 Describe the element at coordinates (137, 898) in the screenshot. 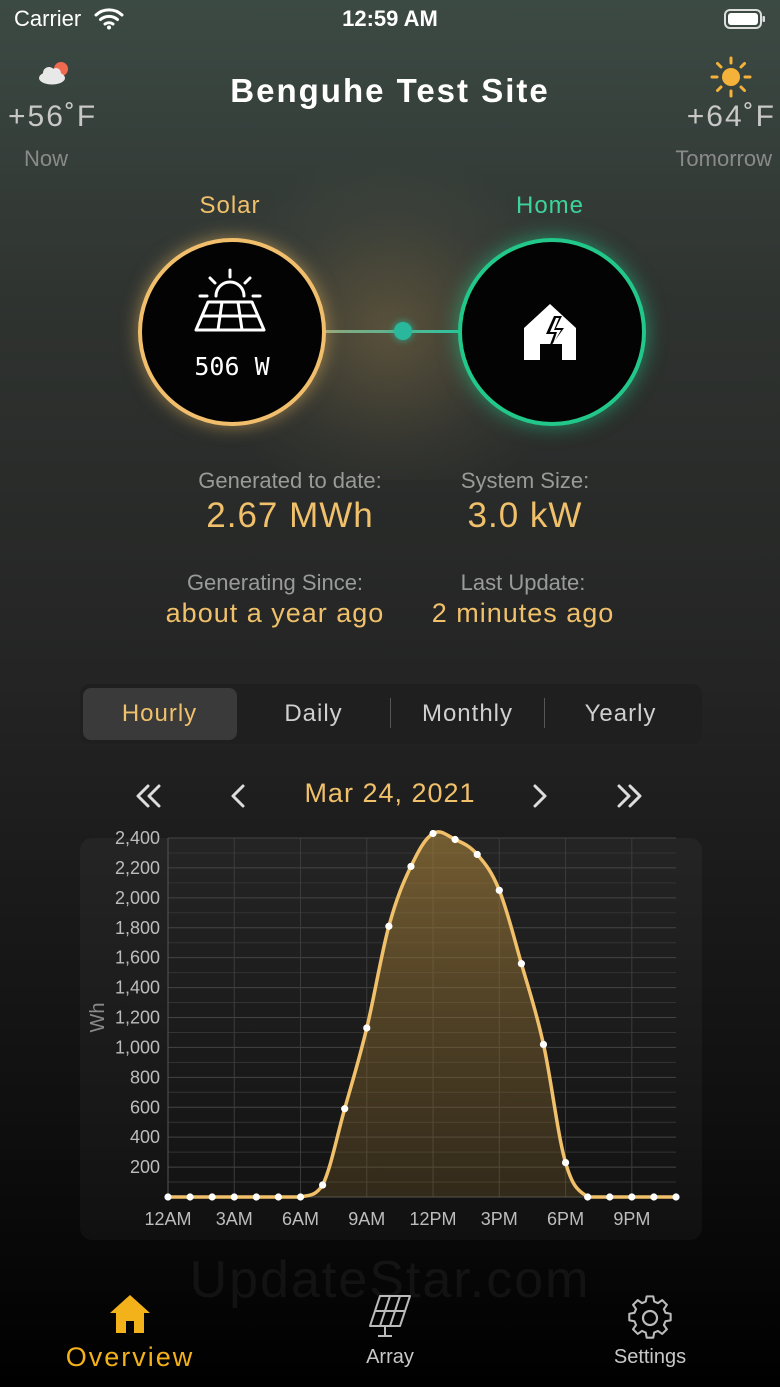

I see `y-tick-label: 2,000` at that location.